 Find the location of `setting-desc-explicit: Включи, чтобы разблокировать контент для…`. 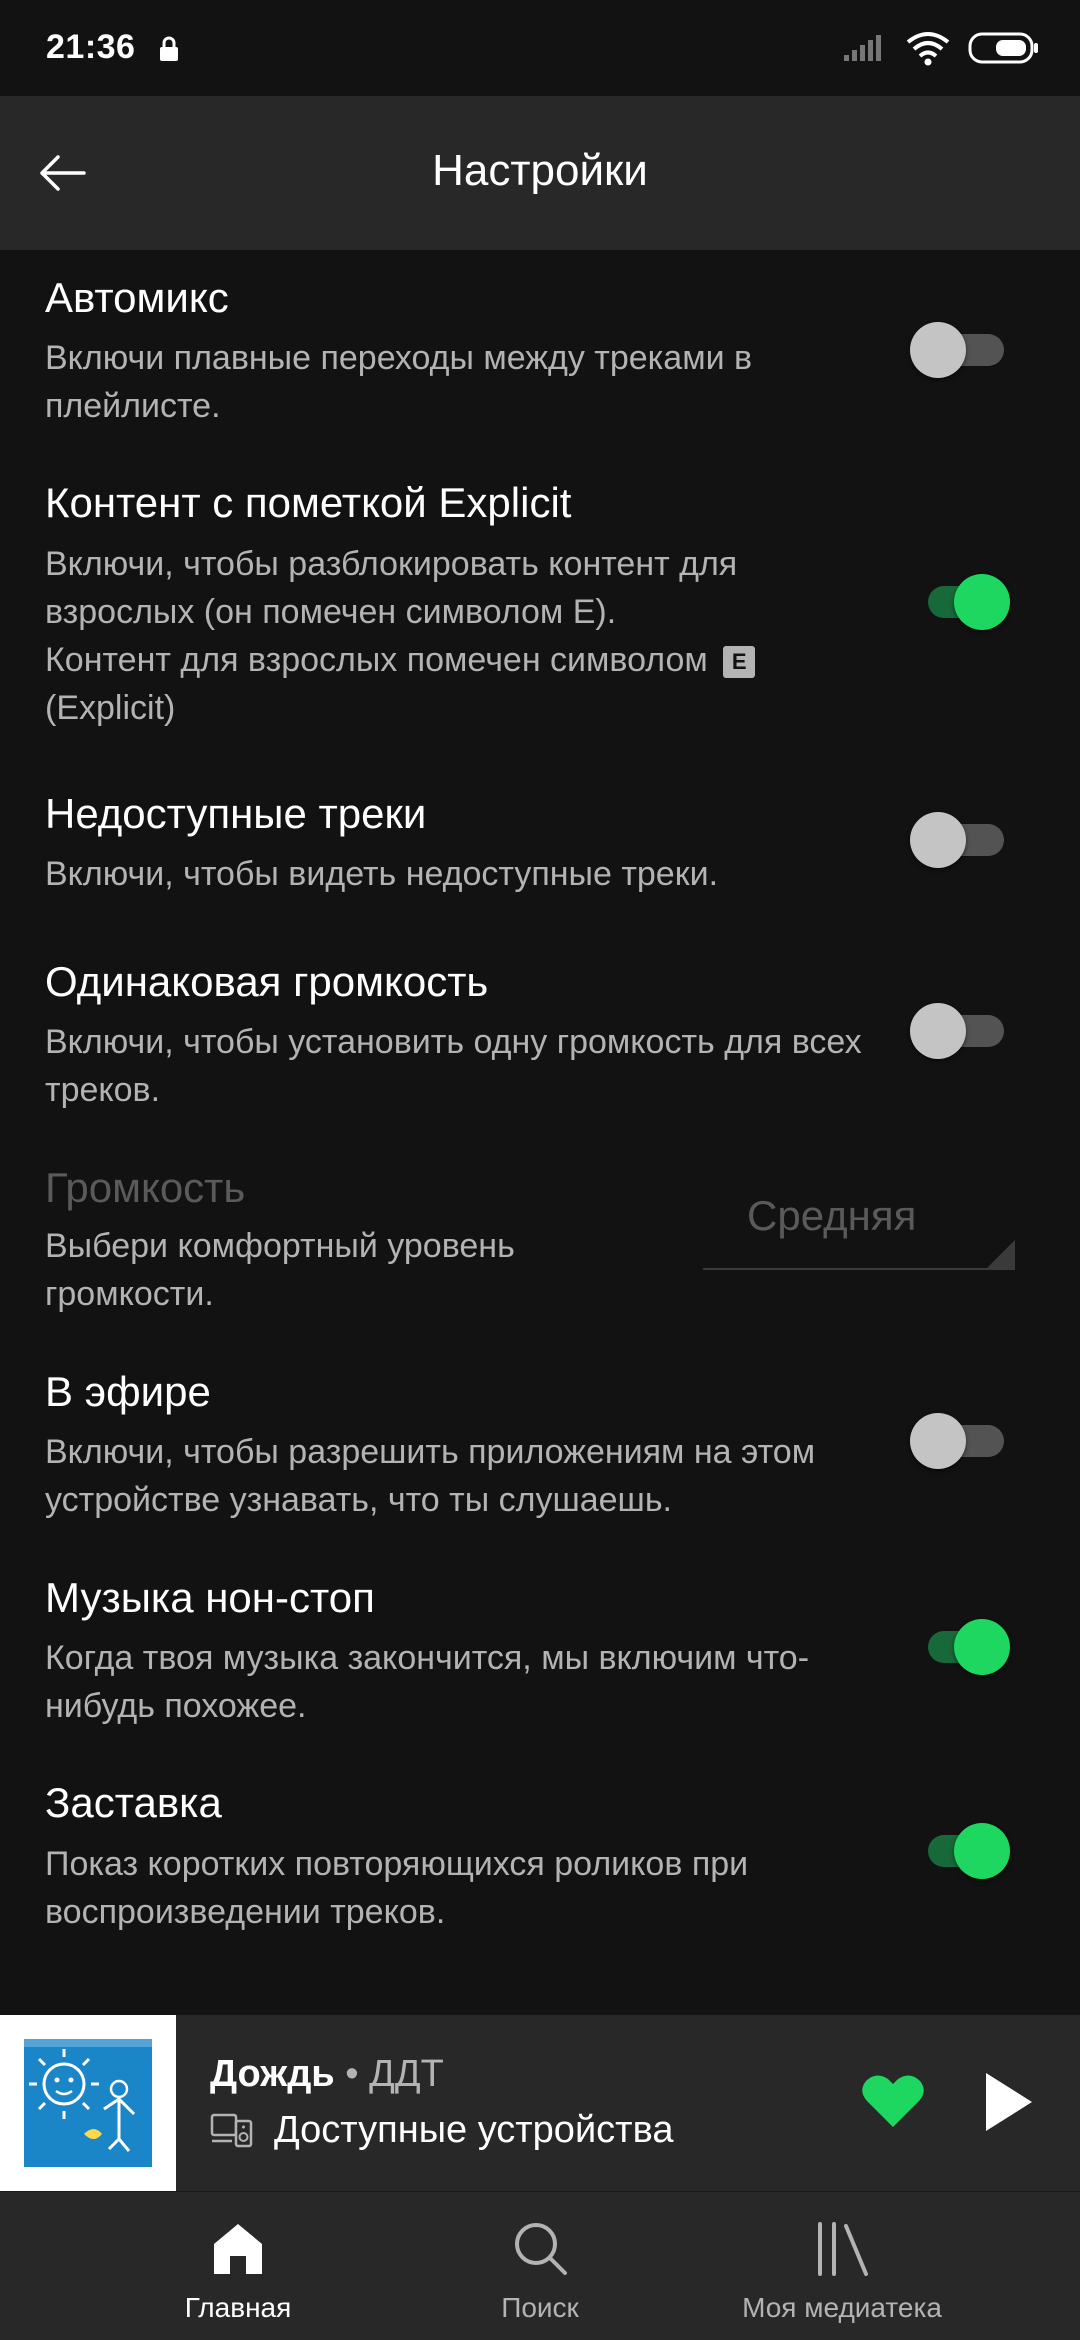

setting-desc-explicit: Включи, чтобы разблокировать контент для… is located at coordinates (465, 636).